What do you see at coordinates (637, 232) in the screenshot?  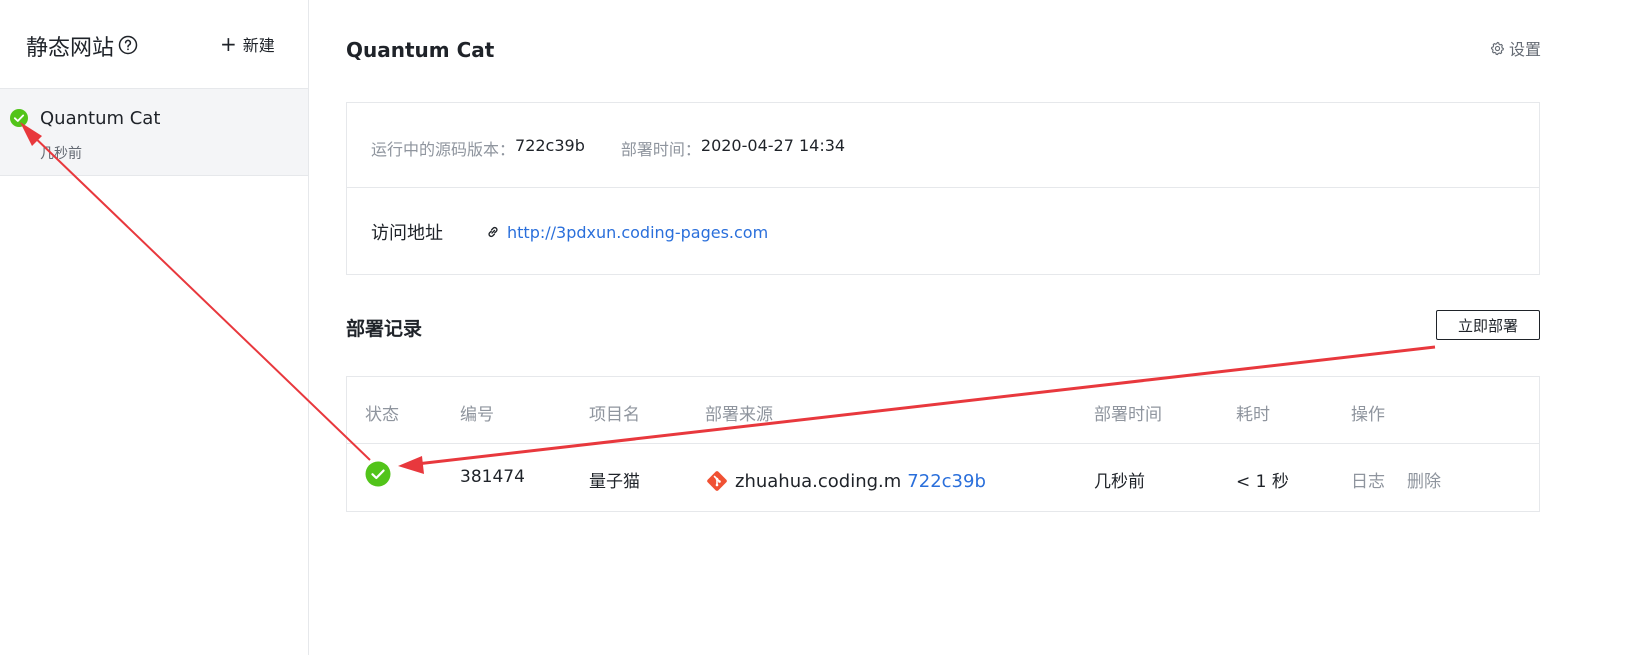 I see `site-url-link: http://3pdxun.coding-pages.com` at bounding box center [637, 232].